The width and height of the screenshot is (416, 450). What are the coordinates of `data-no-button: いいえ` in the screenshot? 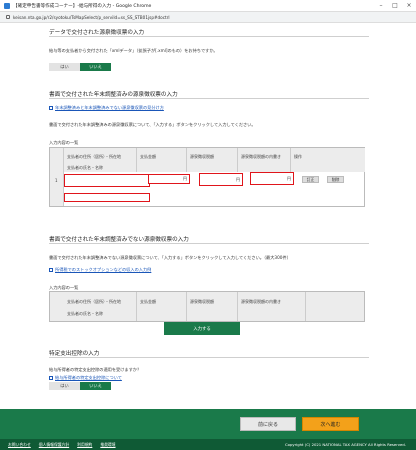 It's located at (95, 67).